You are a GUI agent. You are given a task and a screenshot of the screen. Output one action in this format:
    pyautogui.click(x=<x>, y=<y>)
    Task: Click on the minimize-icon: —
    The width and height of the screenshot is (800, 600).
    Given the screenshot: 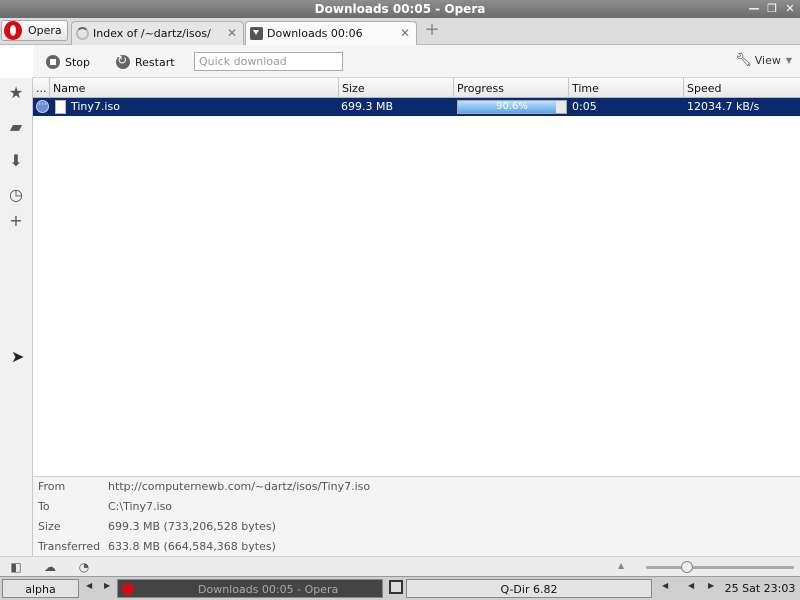 What is the action you would take?
    pyautogui.click(x=754, y=8)
    